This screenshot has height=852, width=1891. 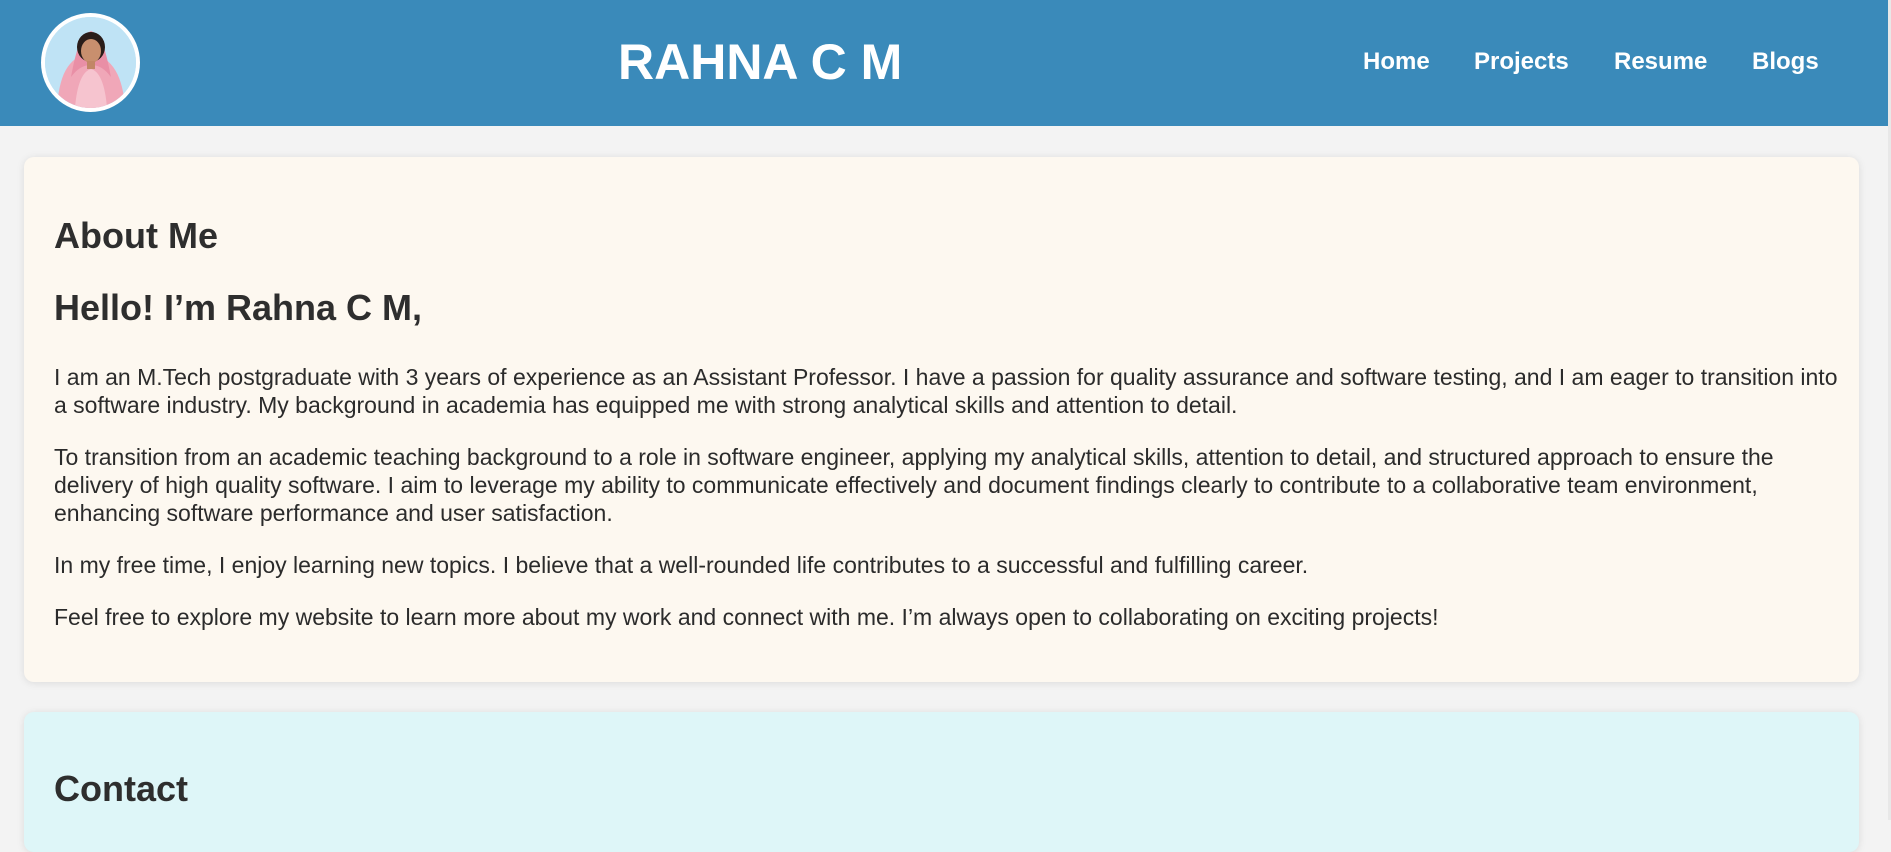 I want to click on profile-photo-illustration, so click(x=90, y=62).